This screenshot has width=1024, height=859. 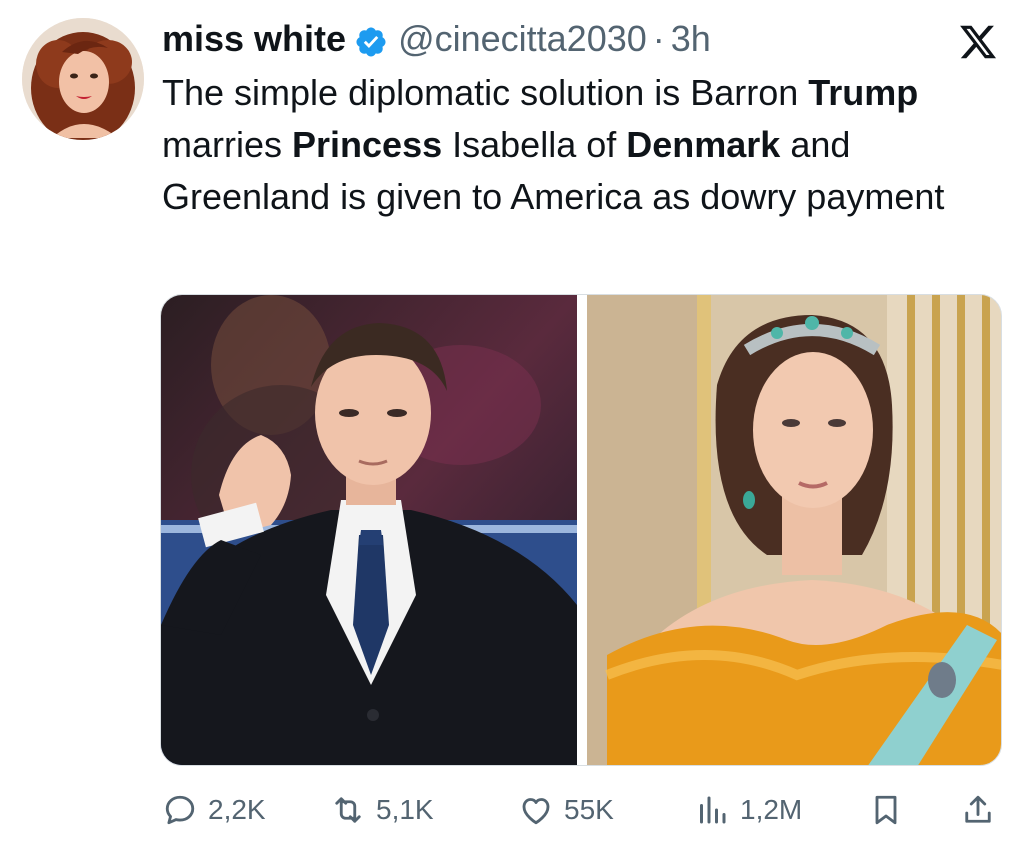 I want to click on views-button: 1,2M, so click(x=748, y=810).